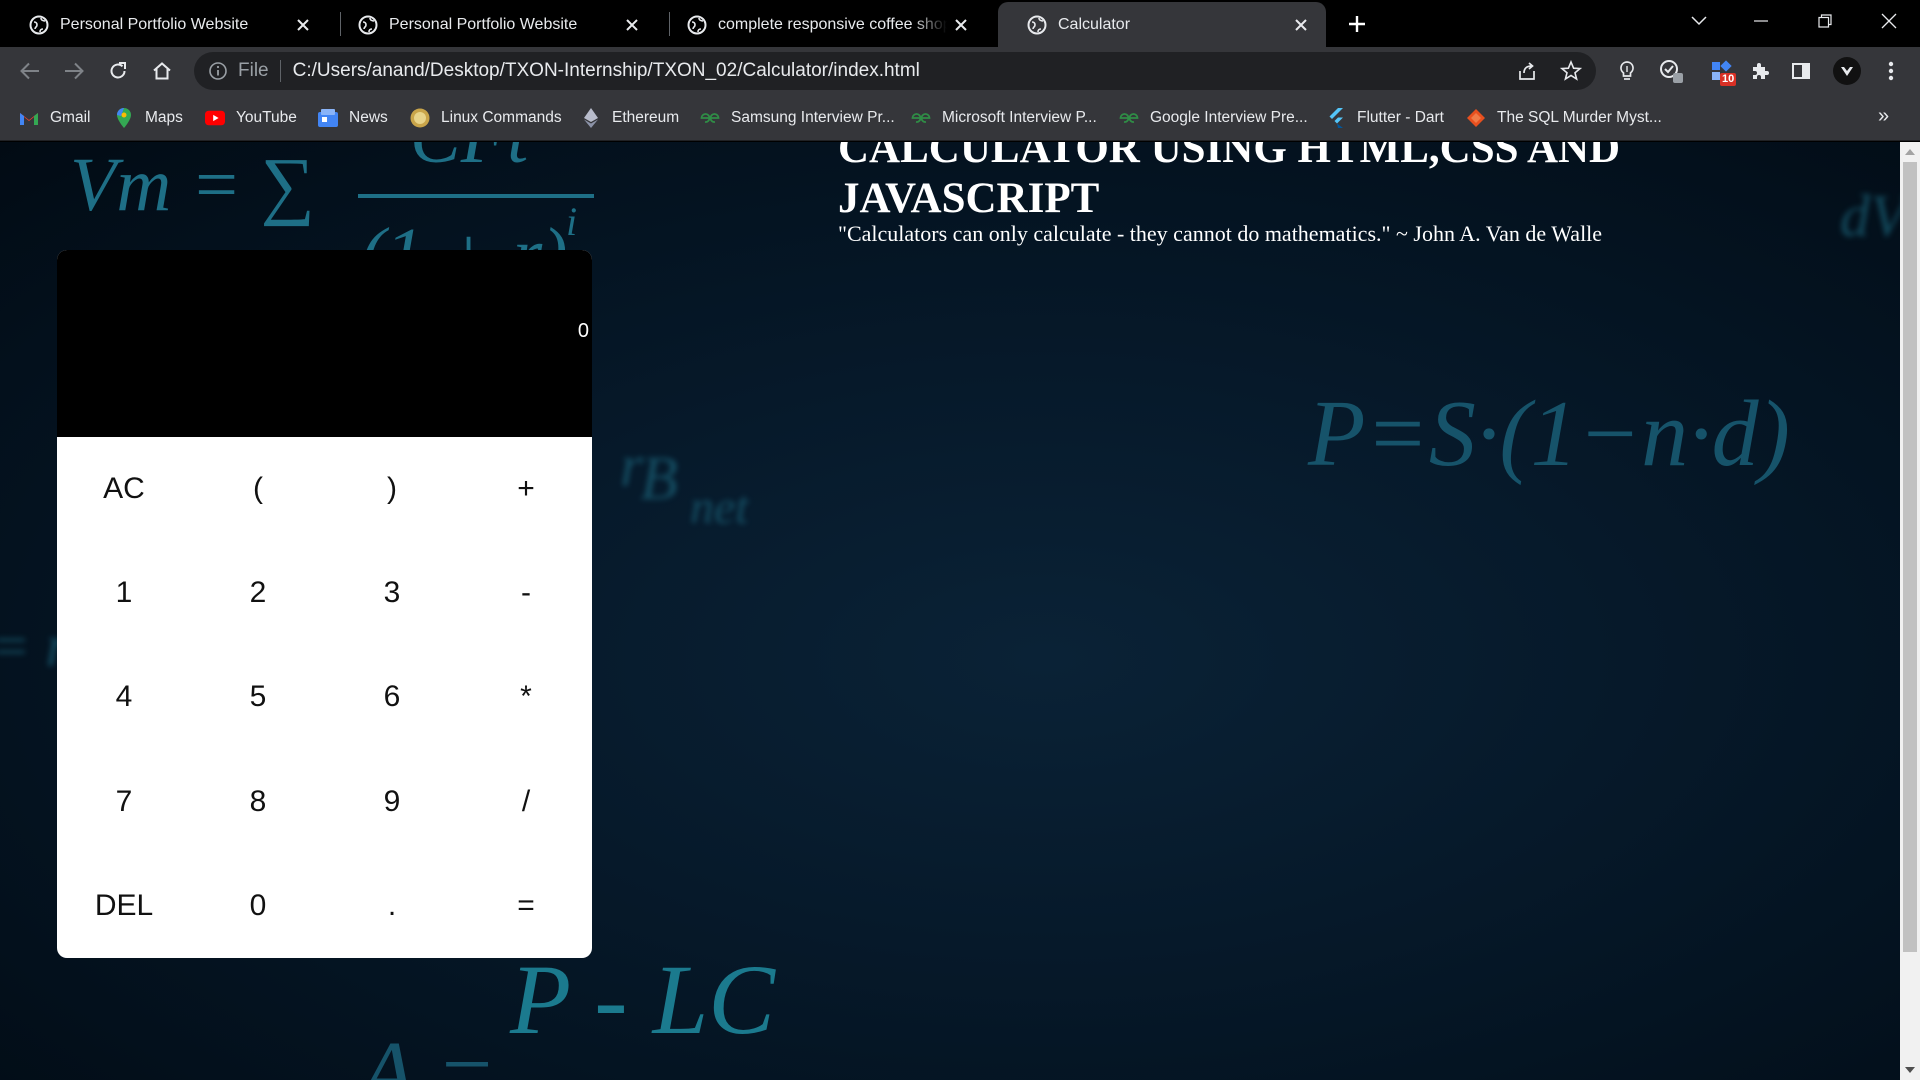 The image size is (1920, 1080). Describe the element at coordinates (251, 118) in the screenshot. I see `bookmark-youtube: YouTube` at that location.